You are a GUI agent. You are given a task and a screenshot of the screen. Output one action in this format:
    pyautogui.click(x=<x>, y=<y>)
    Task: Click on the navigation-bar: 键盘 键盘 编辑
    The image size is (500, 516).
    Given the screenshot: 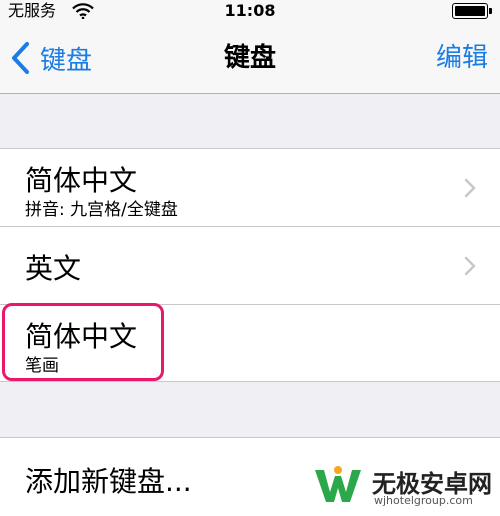 What is the action you would take?
    pyautogui.click(x=250, y=58)
    